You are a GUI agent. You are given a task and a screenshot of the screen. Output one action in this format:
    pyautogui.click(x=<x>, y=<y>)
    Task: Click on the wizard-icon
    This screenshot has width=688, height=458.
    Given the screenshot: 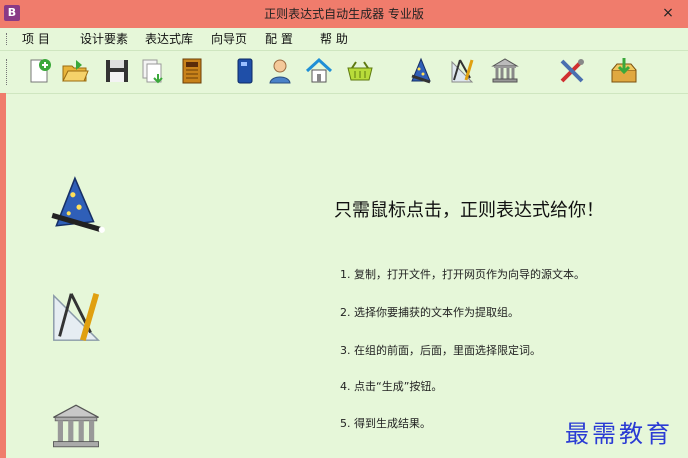 What is the action you would take?
    pyautogui.click(x=421, y=70)
    